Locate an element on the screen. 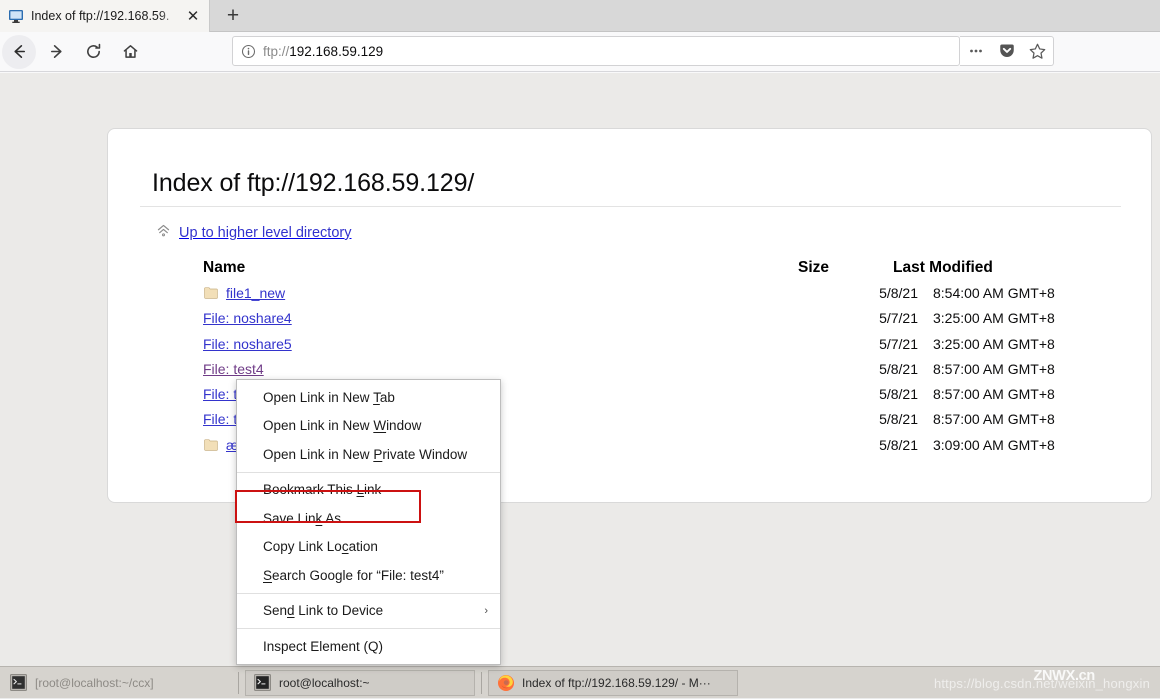 The width and height of the screenshot is (1160, 699). file-time: 8:54:00 AM GMT+8 is located at coordinates (994, 293).